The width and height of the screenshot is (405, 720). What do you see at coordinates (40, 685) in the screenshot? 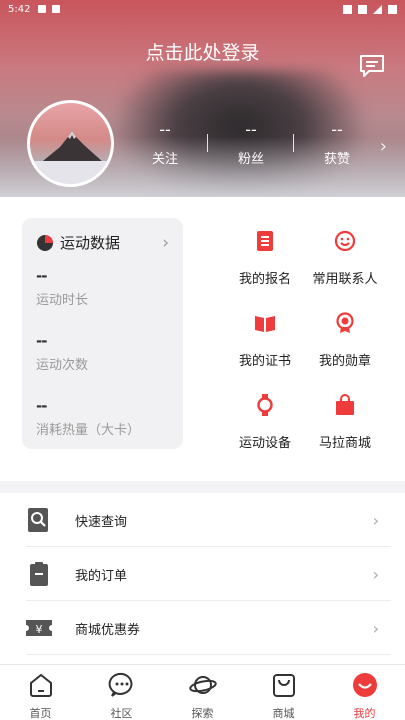
I see `home-icon` at bounding box center [40, 685].